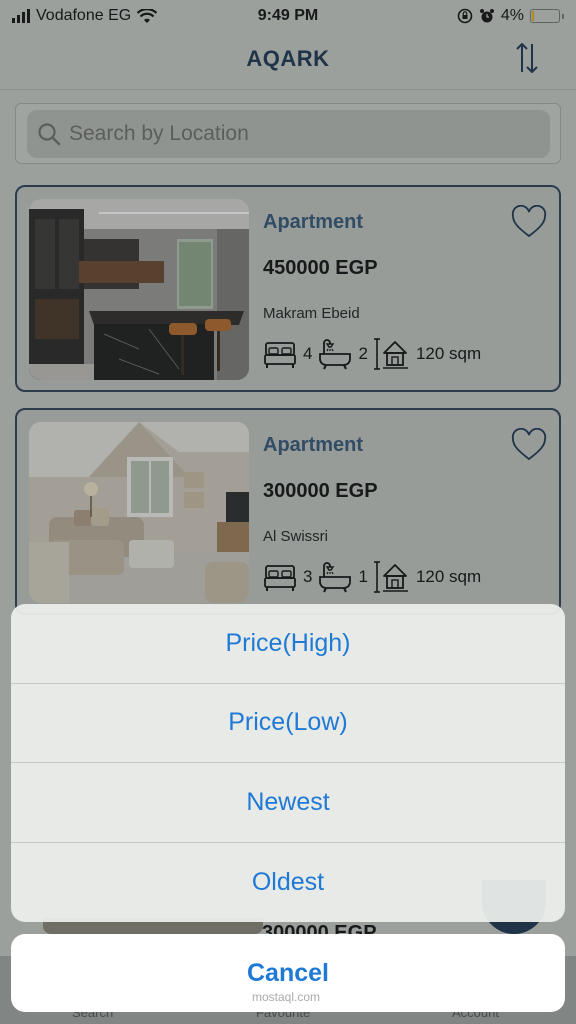 The height and width of the screenshot is (1024, 576). I want to click on sort-option-oldest: Oldest, so click(288, 883).